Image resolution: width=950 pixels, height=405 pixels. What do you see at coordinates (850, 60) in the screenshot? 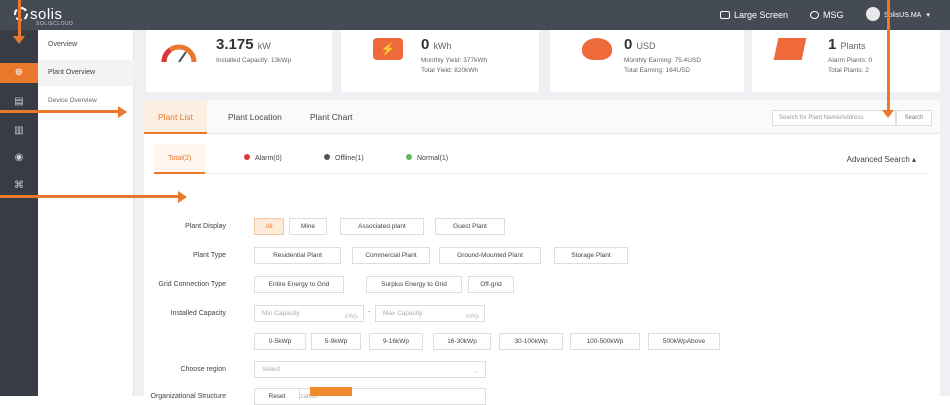
I see `alarm-plants: Alarm Plants: 0` at bounding box center [850, 60].